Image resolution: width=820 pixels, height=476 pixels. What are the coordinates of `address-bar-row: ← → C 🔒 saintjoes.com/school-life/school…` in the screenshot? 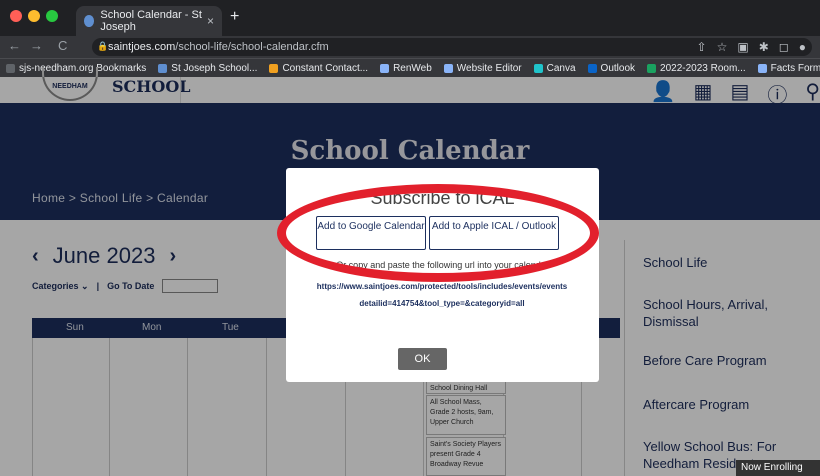 It's located at (410, 47).